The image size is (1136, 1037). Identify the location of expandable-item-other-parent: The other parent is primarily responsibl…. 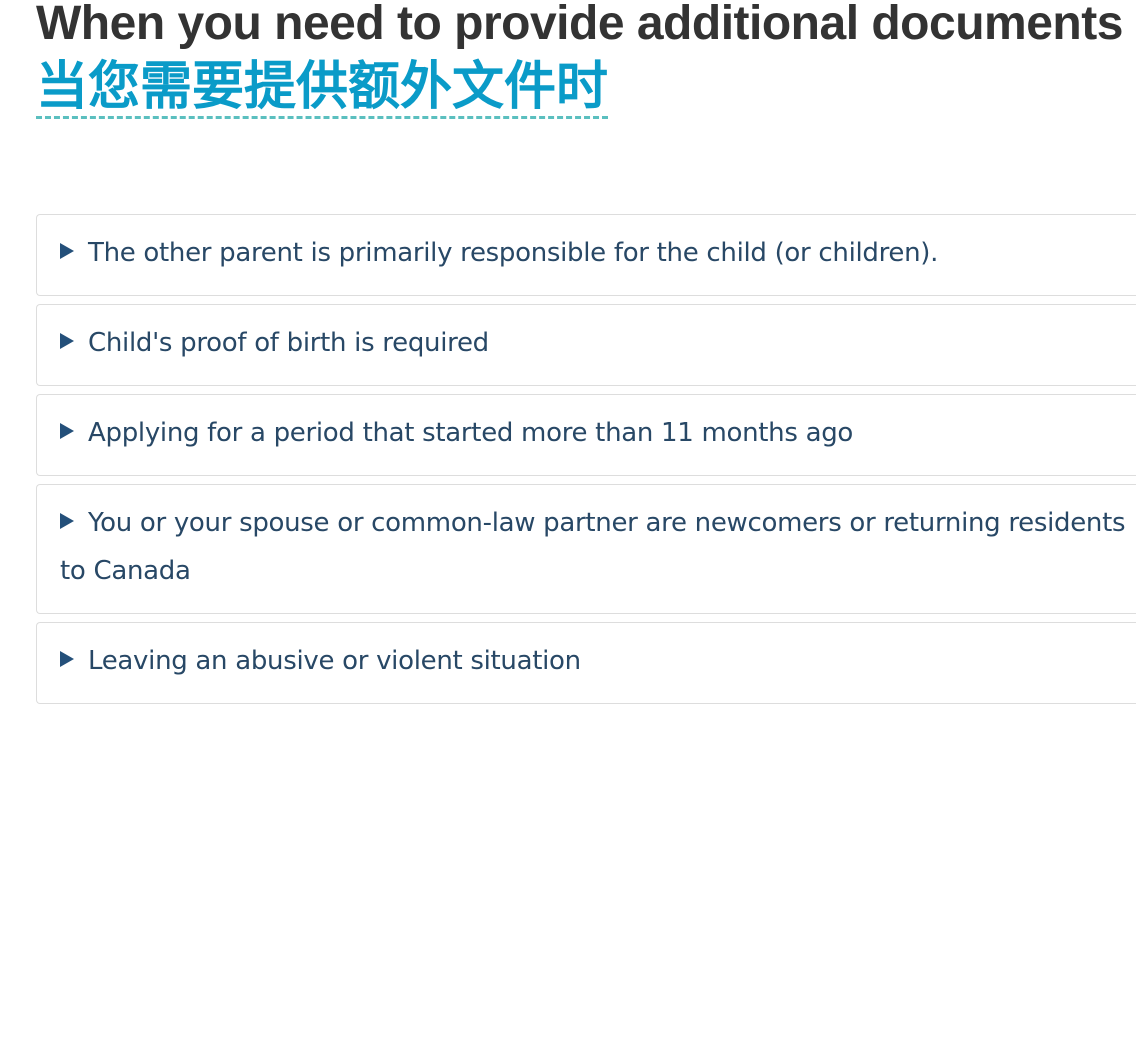
(586, 255).